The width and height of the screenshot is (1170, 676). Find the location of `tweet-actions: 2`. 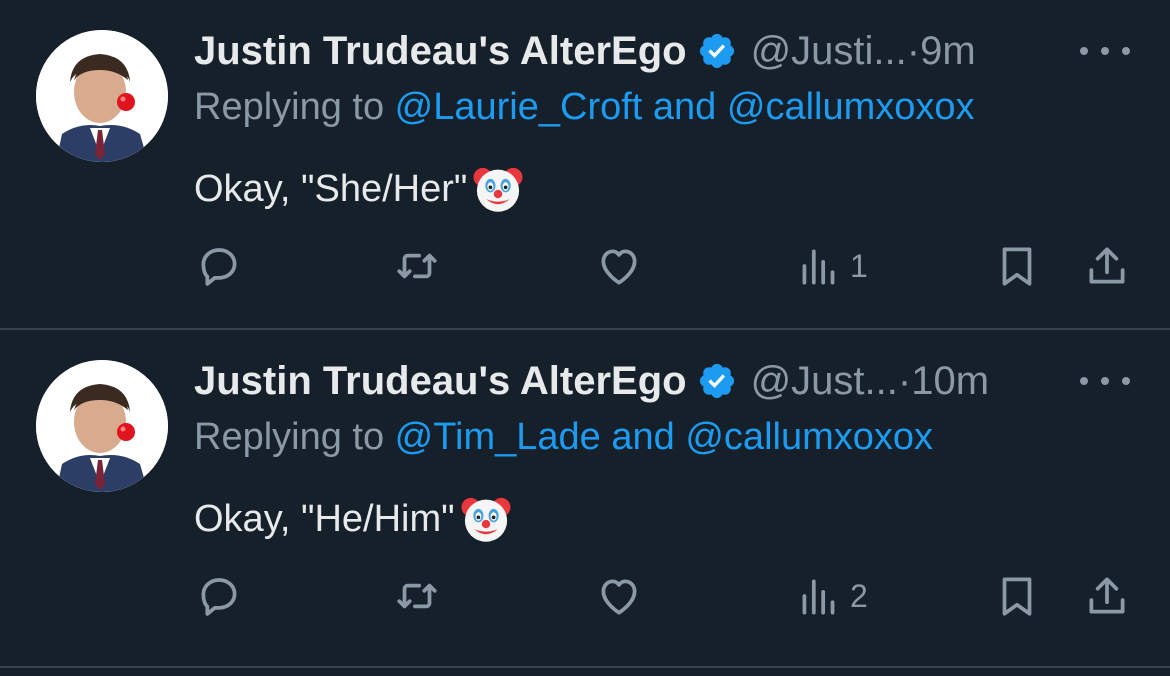

tweet-actions: 2 is located at coordinates (585, 598).